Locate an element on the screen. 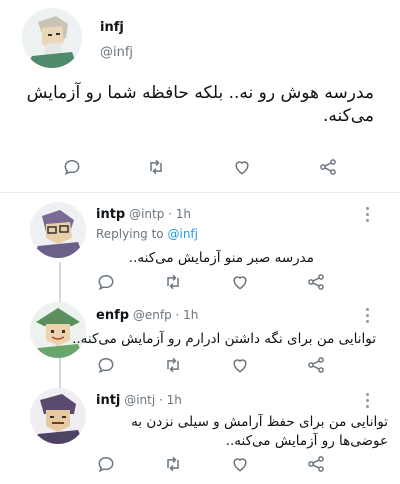 The height and width of the screenshot is (484, 400). author-handle: @infj is located at coordinates (116, 52).